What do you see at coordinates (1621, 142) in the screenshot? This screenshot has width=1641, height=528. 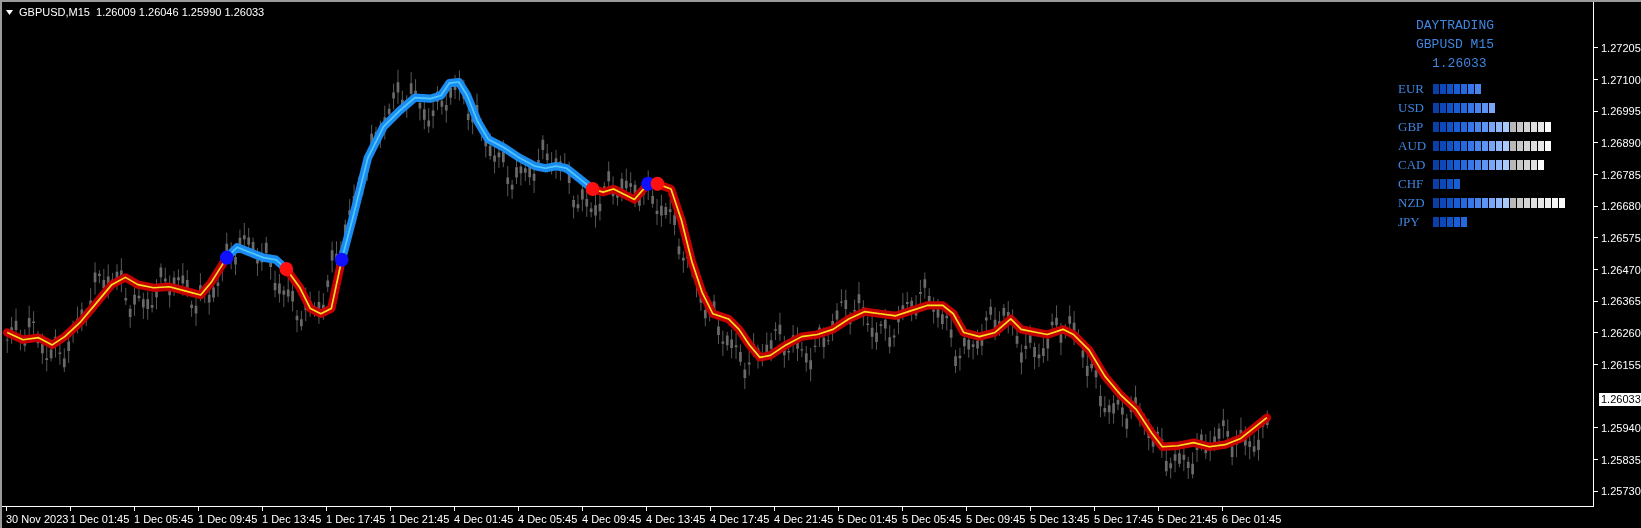 I see `price-tick: 1.26890` at bounding box center [1621, 142].